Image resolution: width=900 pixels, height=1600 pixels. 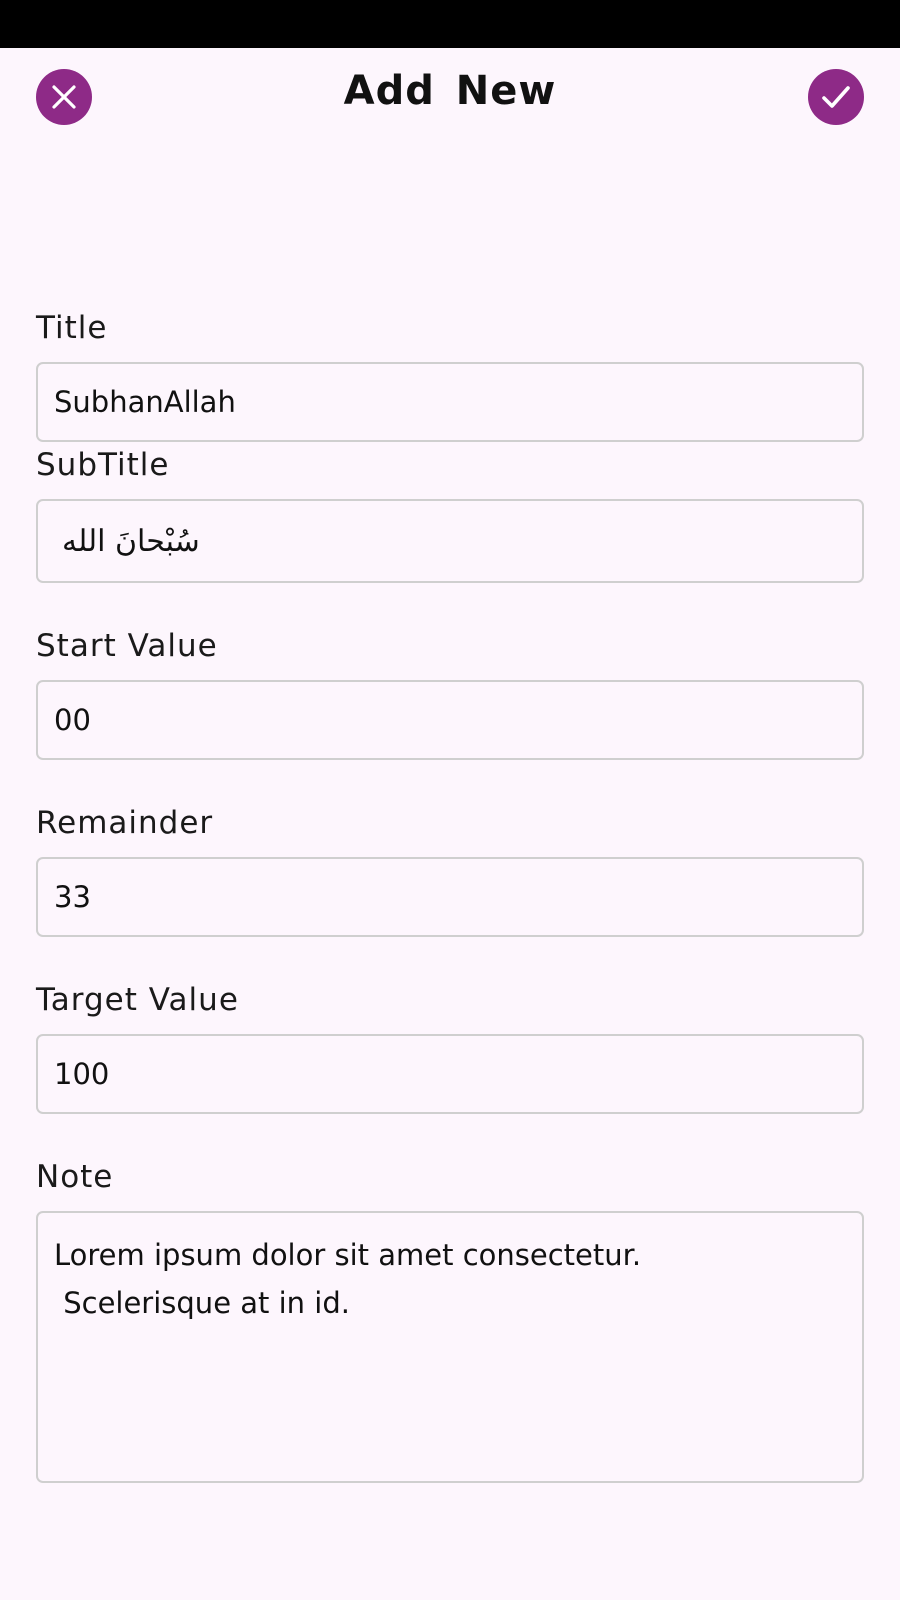 I want to click on title-input: SubhanAllah, so click(x=450, y=402).